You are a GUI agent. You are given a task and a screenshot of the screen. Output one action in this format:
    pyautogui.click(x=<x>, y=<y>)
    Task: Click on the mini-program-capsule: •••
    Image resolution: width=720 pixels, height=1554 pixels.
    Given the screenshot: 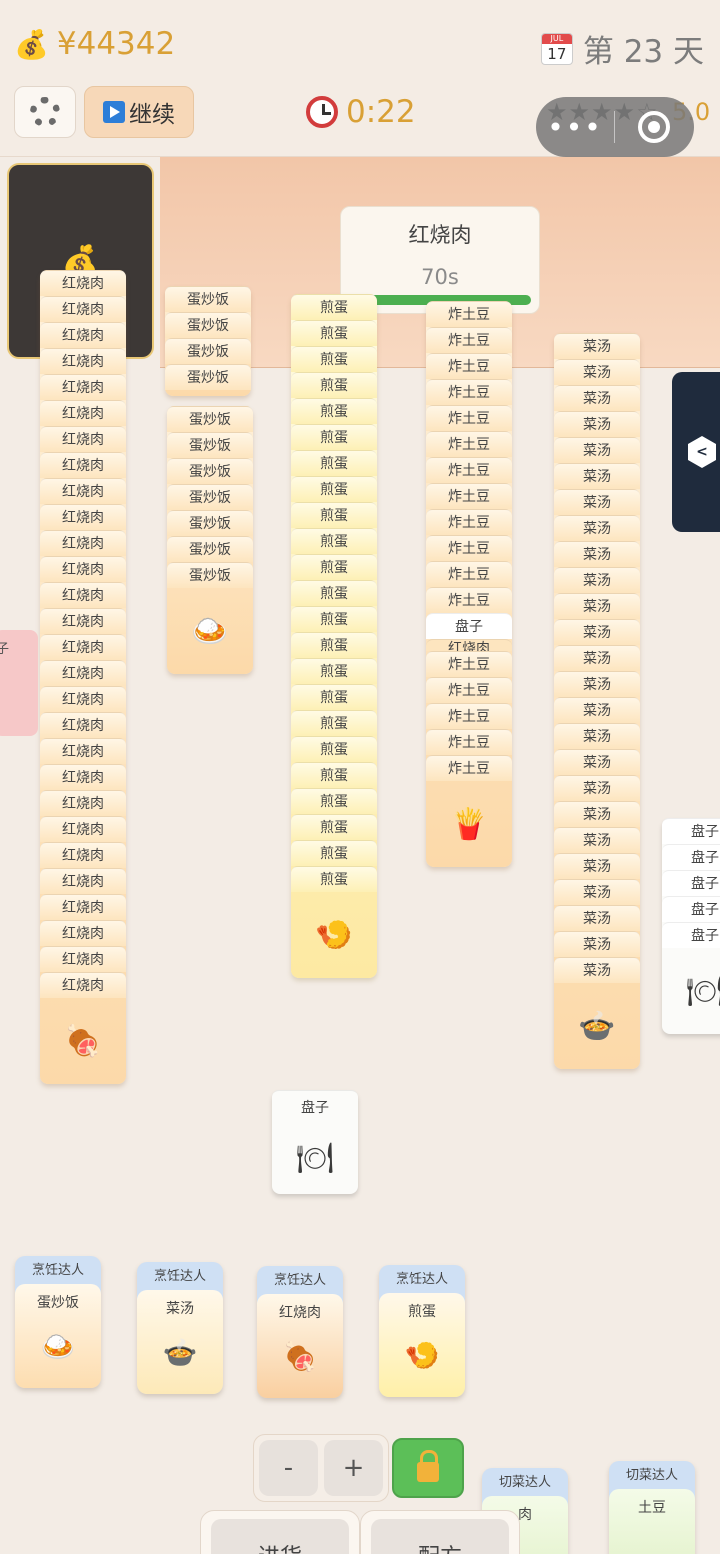 What is the action you would take?
    pyautogui.click(x=615, y=127)
    